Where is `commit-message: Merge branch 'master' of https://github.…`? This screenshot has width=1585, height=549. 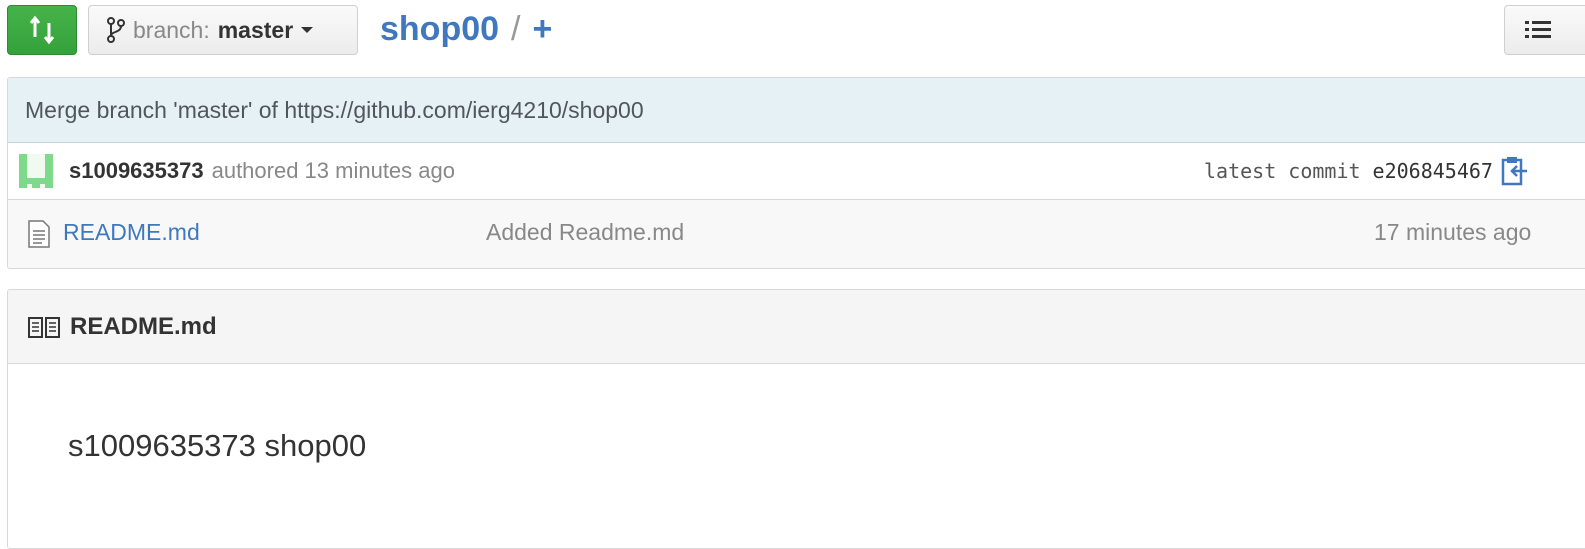 commit-message: Merge branch 'master' of https://github.… is located at coordinates (796, 110).